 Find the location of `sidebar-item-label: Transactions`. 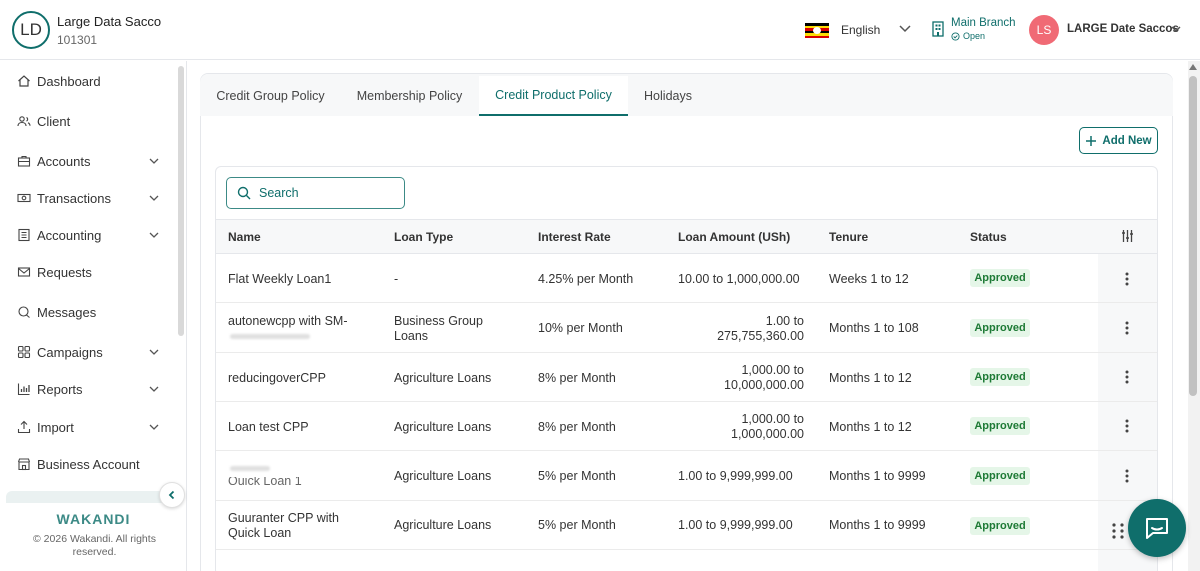

sidebar-item-label: Transactions is located at coordinates (74, 198).